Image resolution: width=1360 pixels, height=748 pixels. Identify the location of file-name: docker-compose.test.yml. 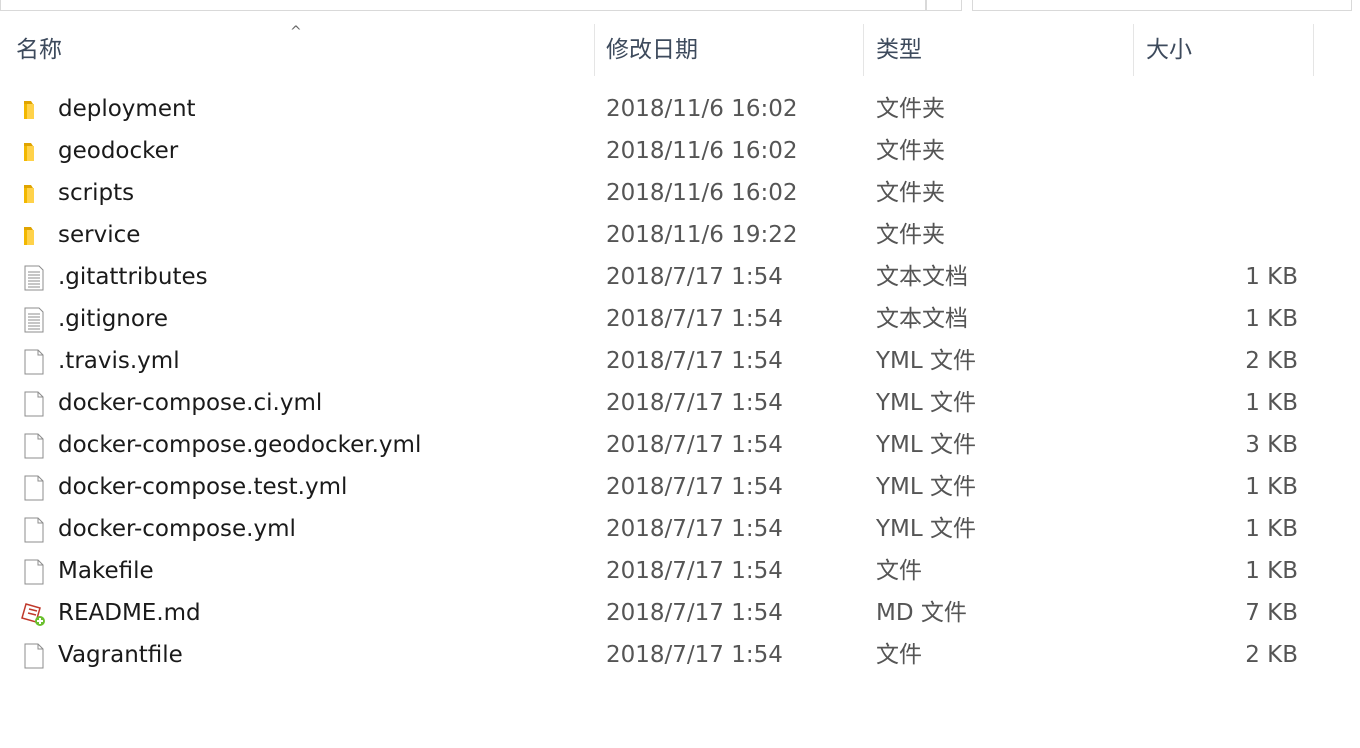
(203, 487).